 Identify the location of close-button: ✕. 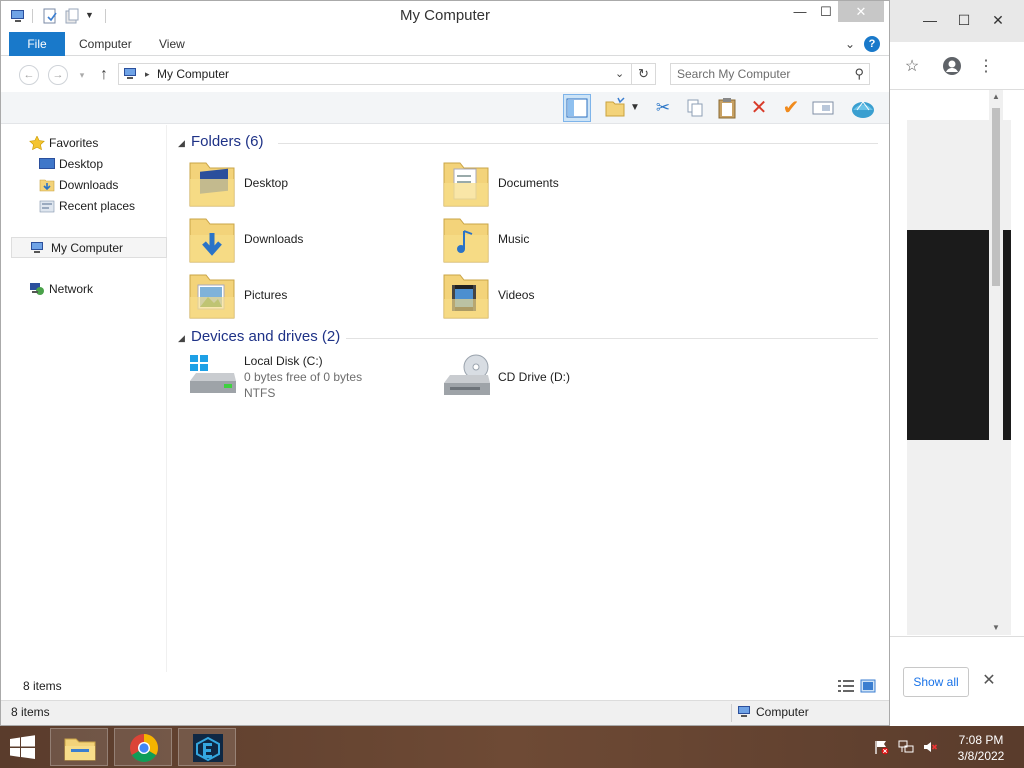
(861, 11).